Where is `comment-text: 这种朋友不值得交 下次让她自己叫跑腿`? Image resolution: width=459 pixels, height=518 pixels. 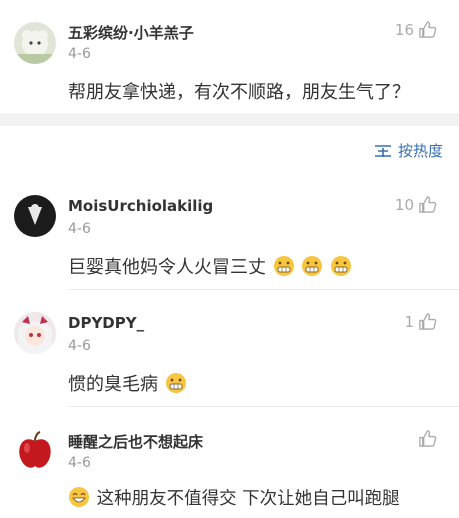 comment-text: 这种朋友不值得交 下次让她自己叫跑腿 is located at coordinates (234, 497).